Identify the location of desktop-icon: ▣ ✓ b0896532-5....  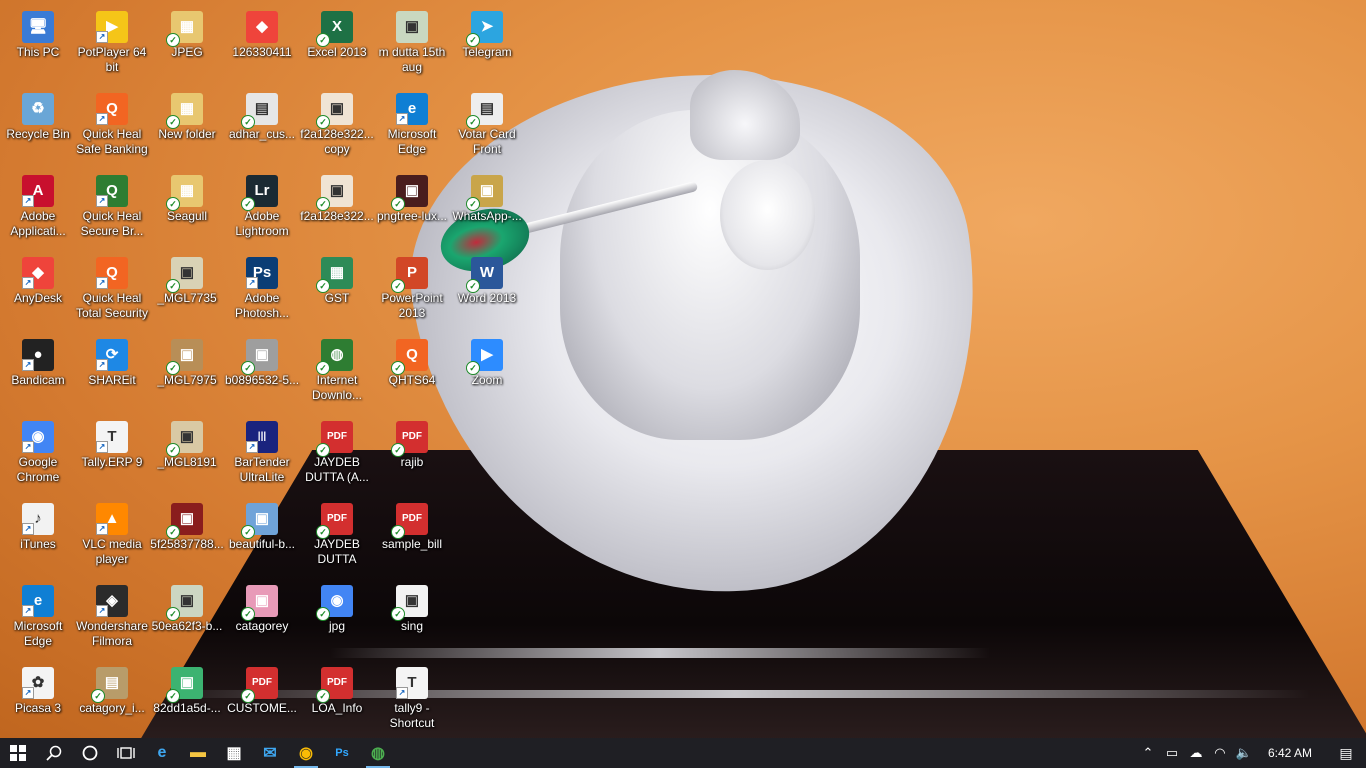
(262, 372).